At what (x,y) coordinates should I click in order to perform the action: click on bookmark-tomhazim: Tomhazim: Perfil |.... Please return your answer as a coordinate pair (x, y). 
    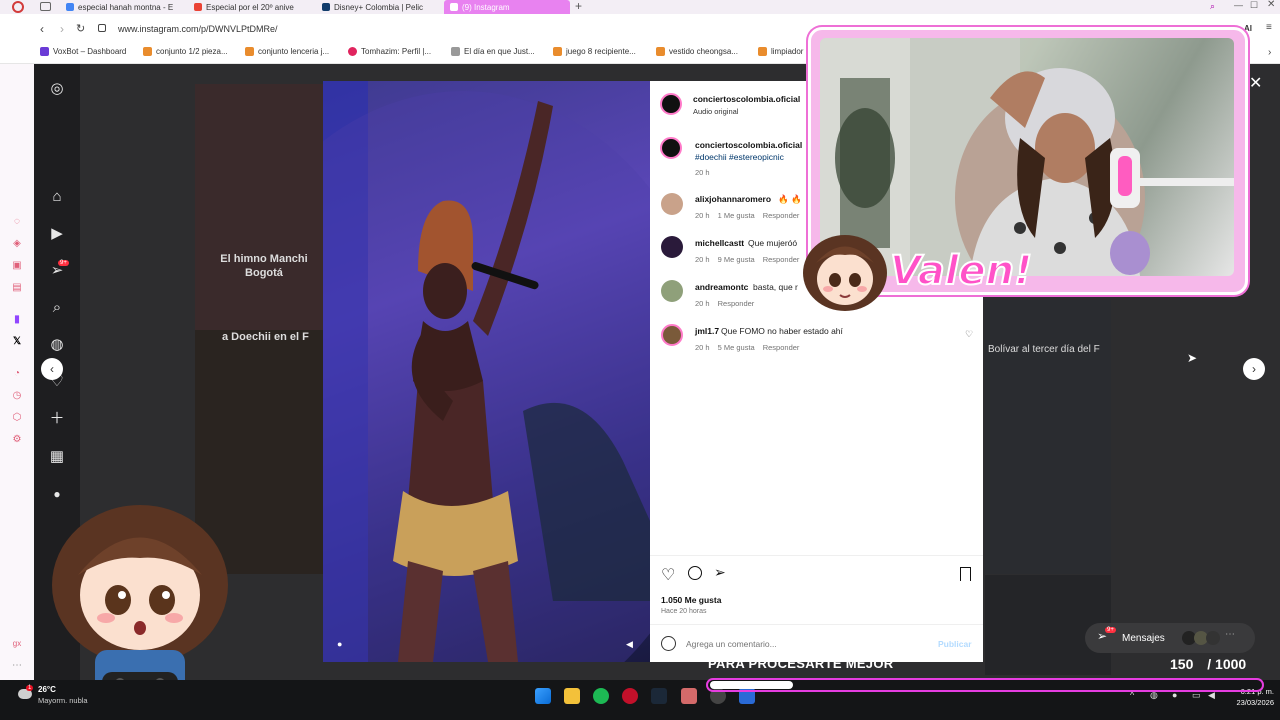
    Looking at the image, I should click on (389, 51).